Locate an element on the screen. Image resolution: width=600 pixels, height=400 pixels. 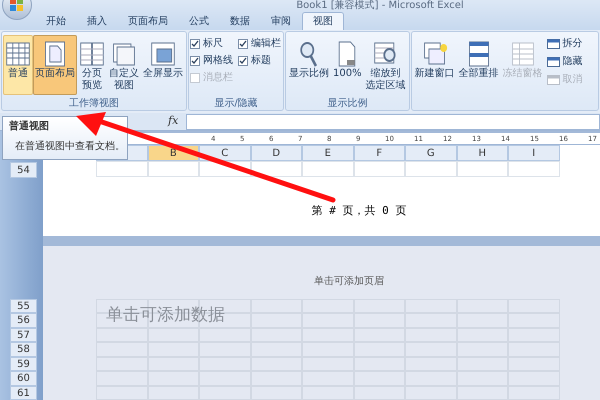
row-header: 61 is located at coordinates (23, 393).